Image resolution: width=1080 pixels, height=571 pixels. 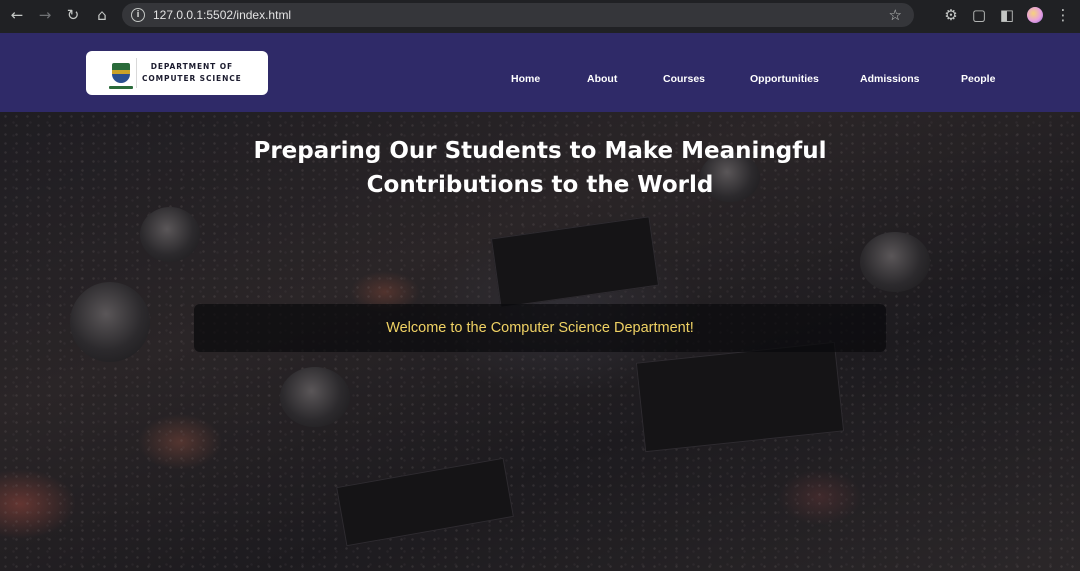 I want to click on logo-divider, so click(x=136, y=73).